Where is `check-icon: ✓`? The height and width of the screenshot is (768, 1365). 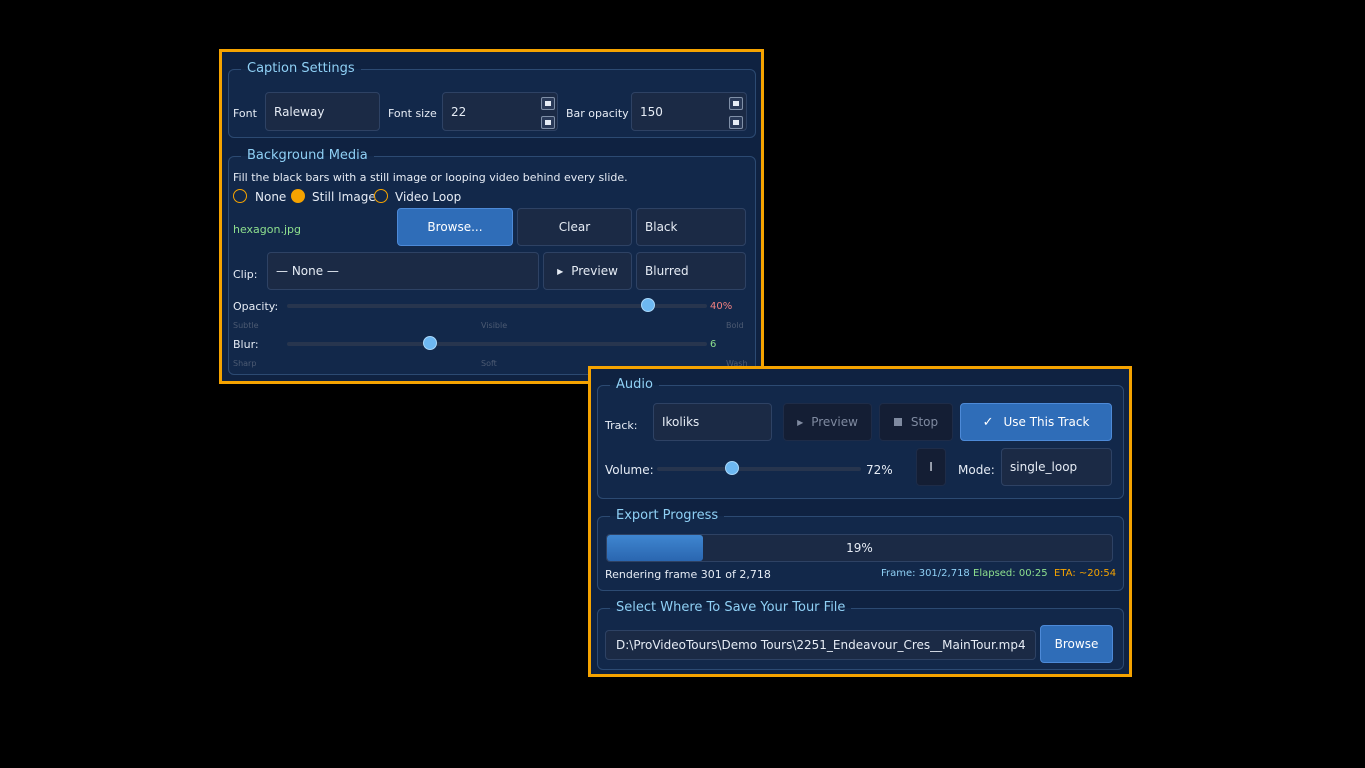
check-icon: ✓ is located at coordinates (988, 422).